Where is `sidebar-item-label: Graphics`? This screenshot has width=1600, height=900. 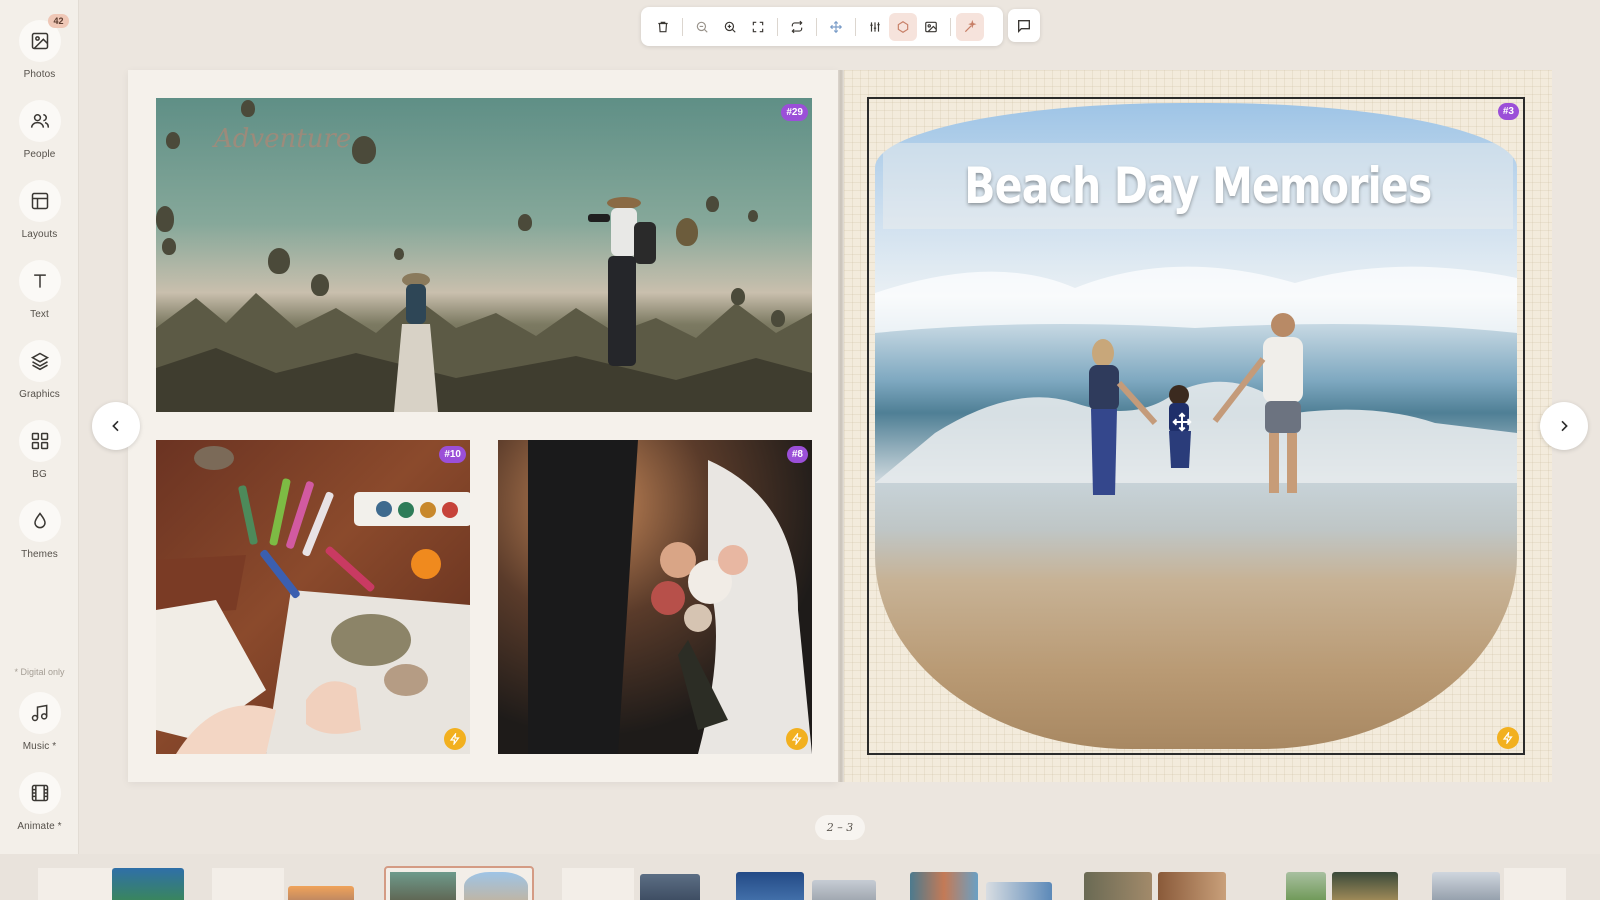 sidebar-item-label: Graphics is located at coordinates (39, 394).